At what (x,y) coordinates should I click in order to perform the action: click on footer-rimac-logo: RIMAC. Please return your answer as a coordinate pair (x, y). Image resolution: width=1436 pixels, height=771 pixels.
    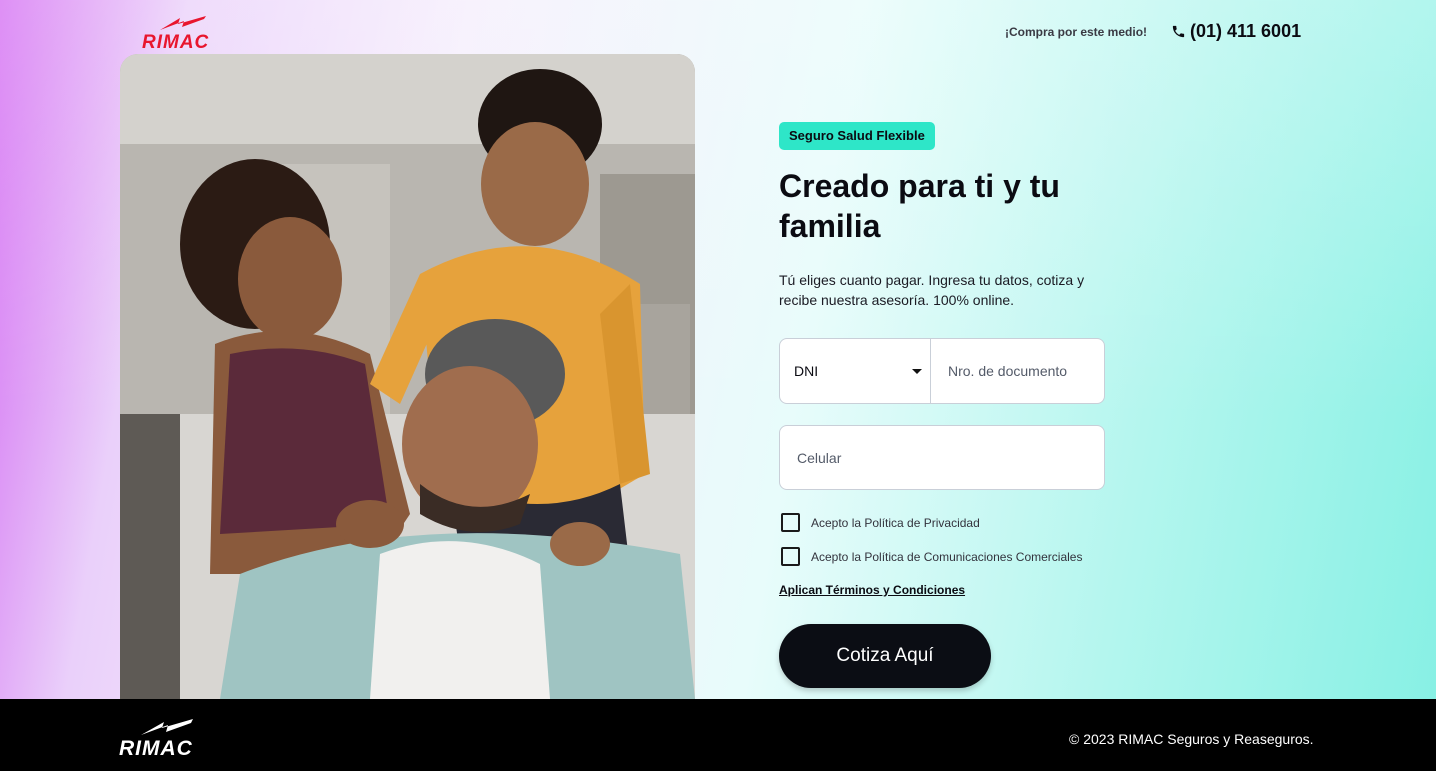
    Looking at the image, I should click on (164, 739).